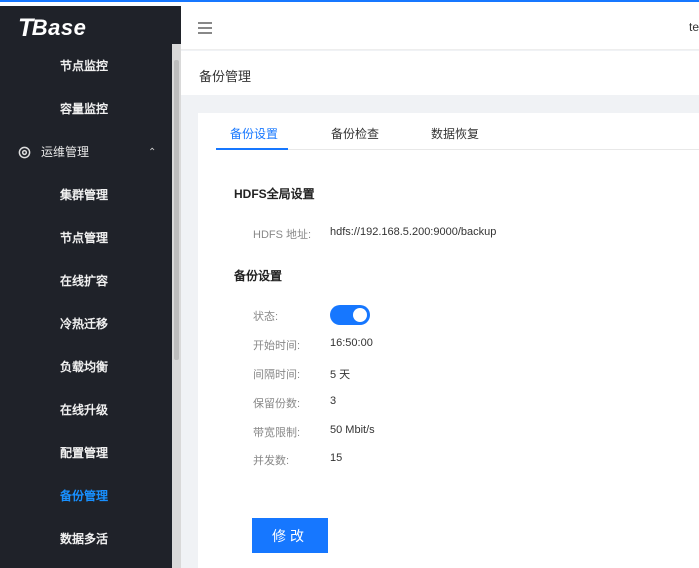 The height and width of the screenshot is (568, 699). What do you see at coordinates (282, 235) in the screenshot?
I see `hdfs-address-label: HDFS 地址:` at bounding box center [282, 235].